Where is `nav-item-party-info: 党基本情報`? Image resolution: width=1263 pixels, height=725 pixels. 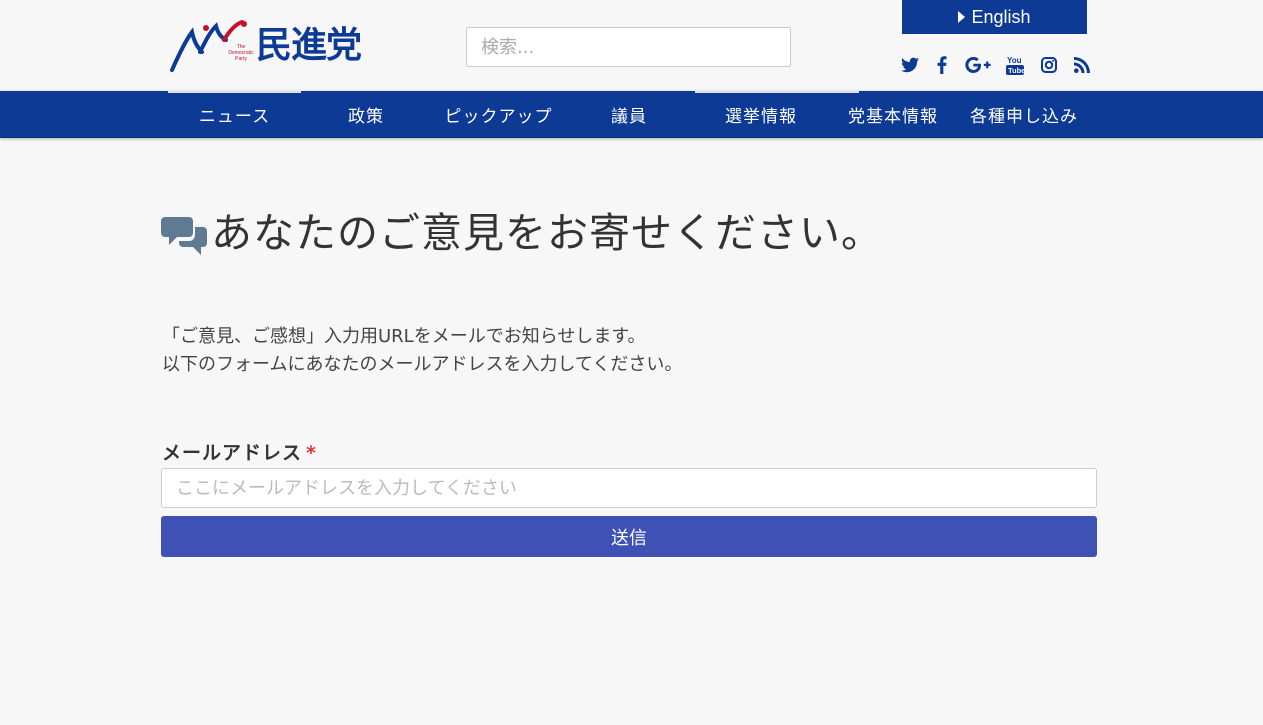 nav-item-party-info: 党基本情報 is located at coordinates (893, 114).